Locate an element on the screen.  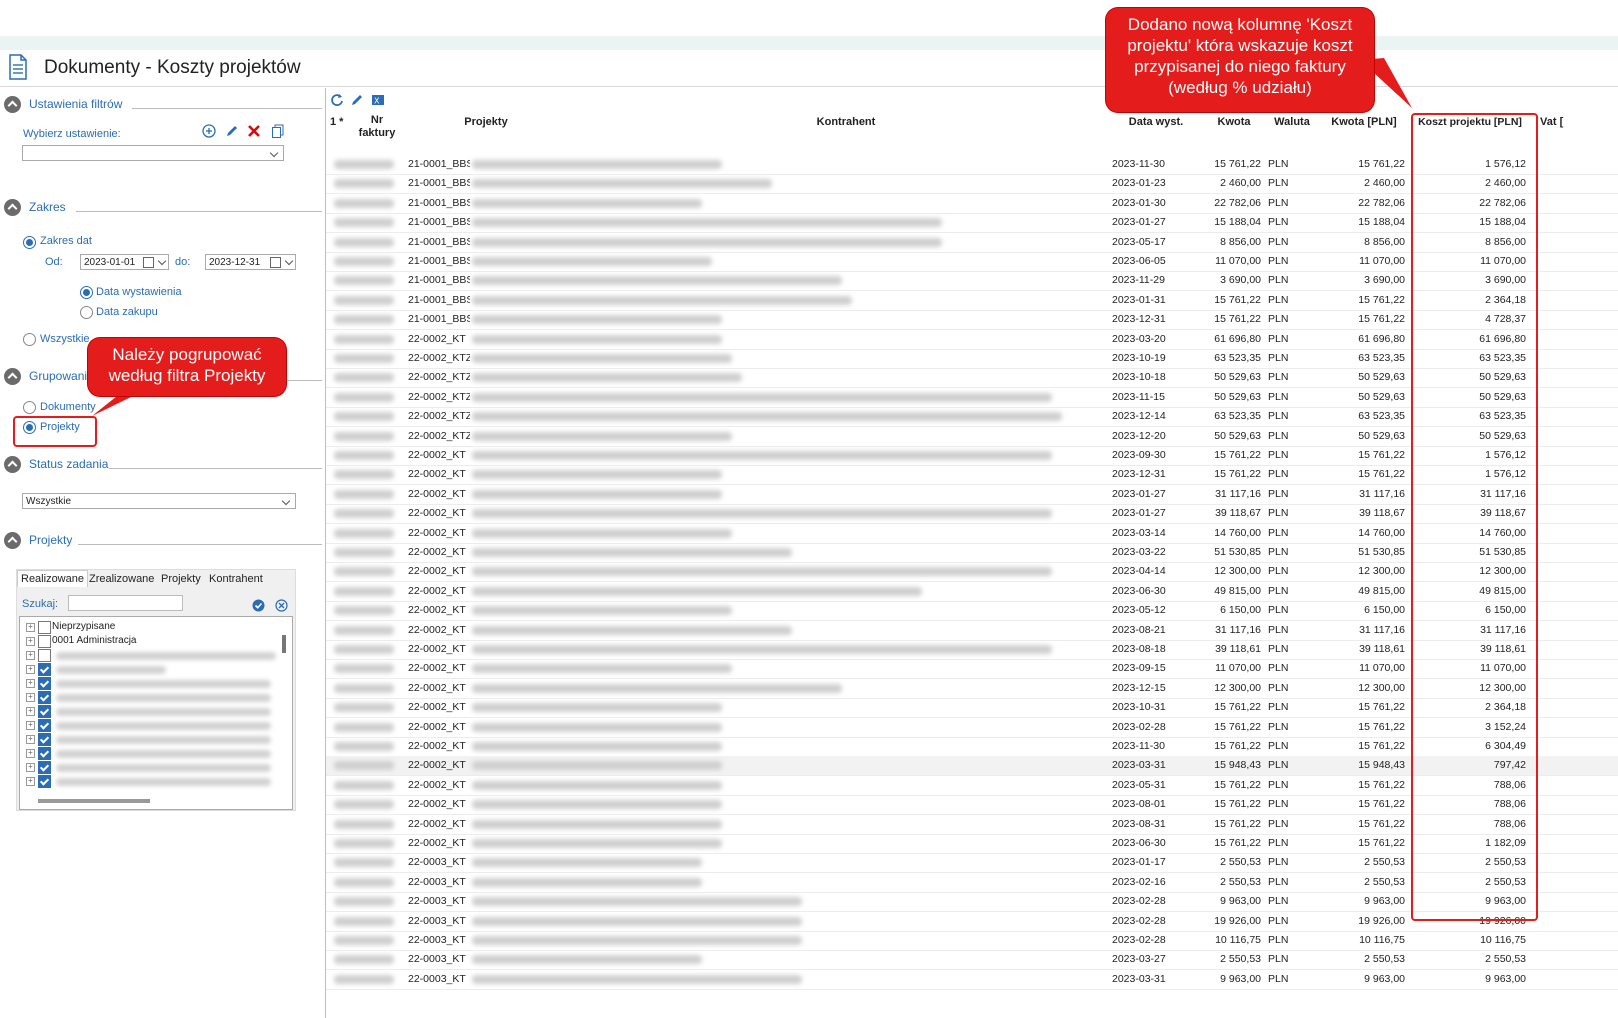
add-icon is located at coordinates (209, 131).